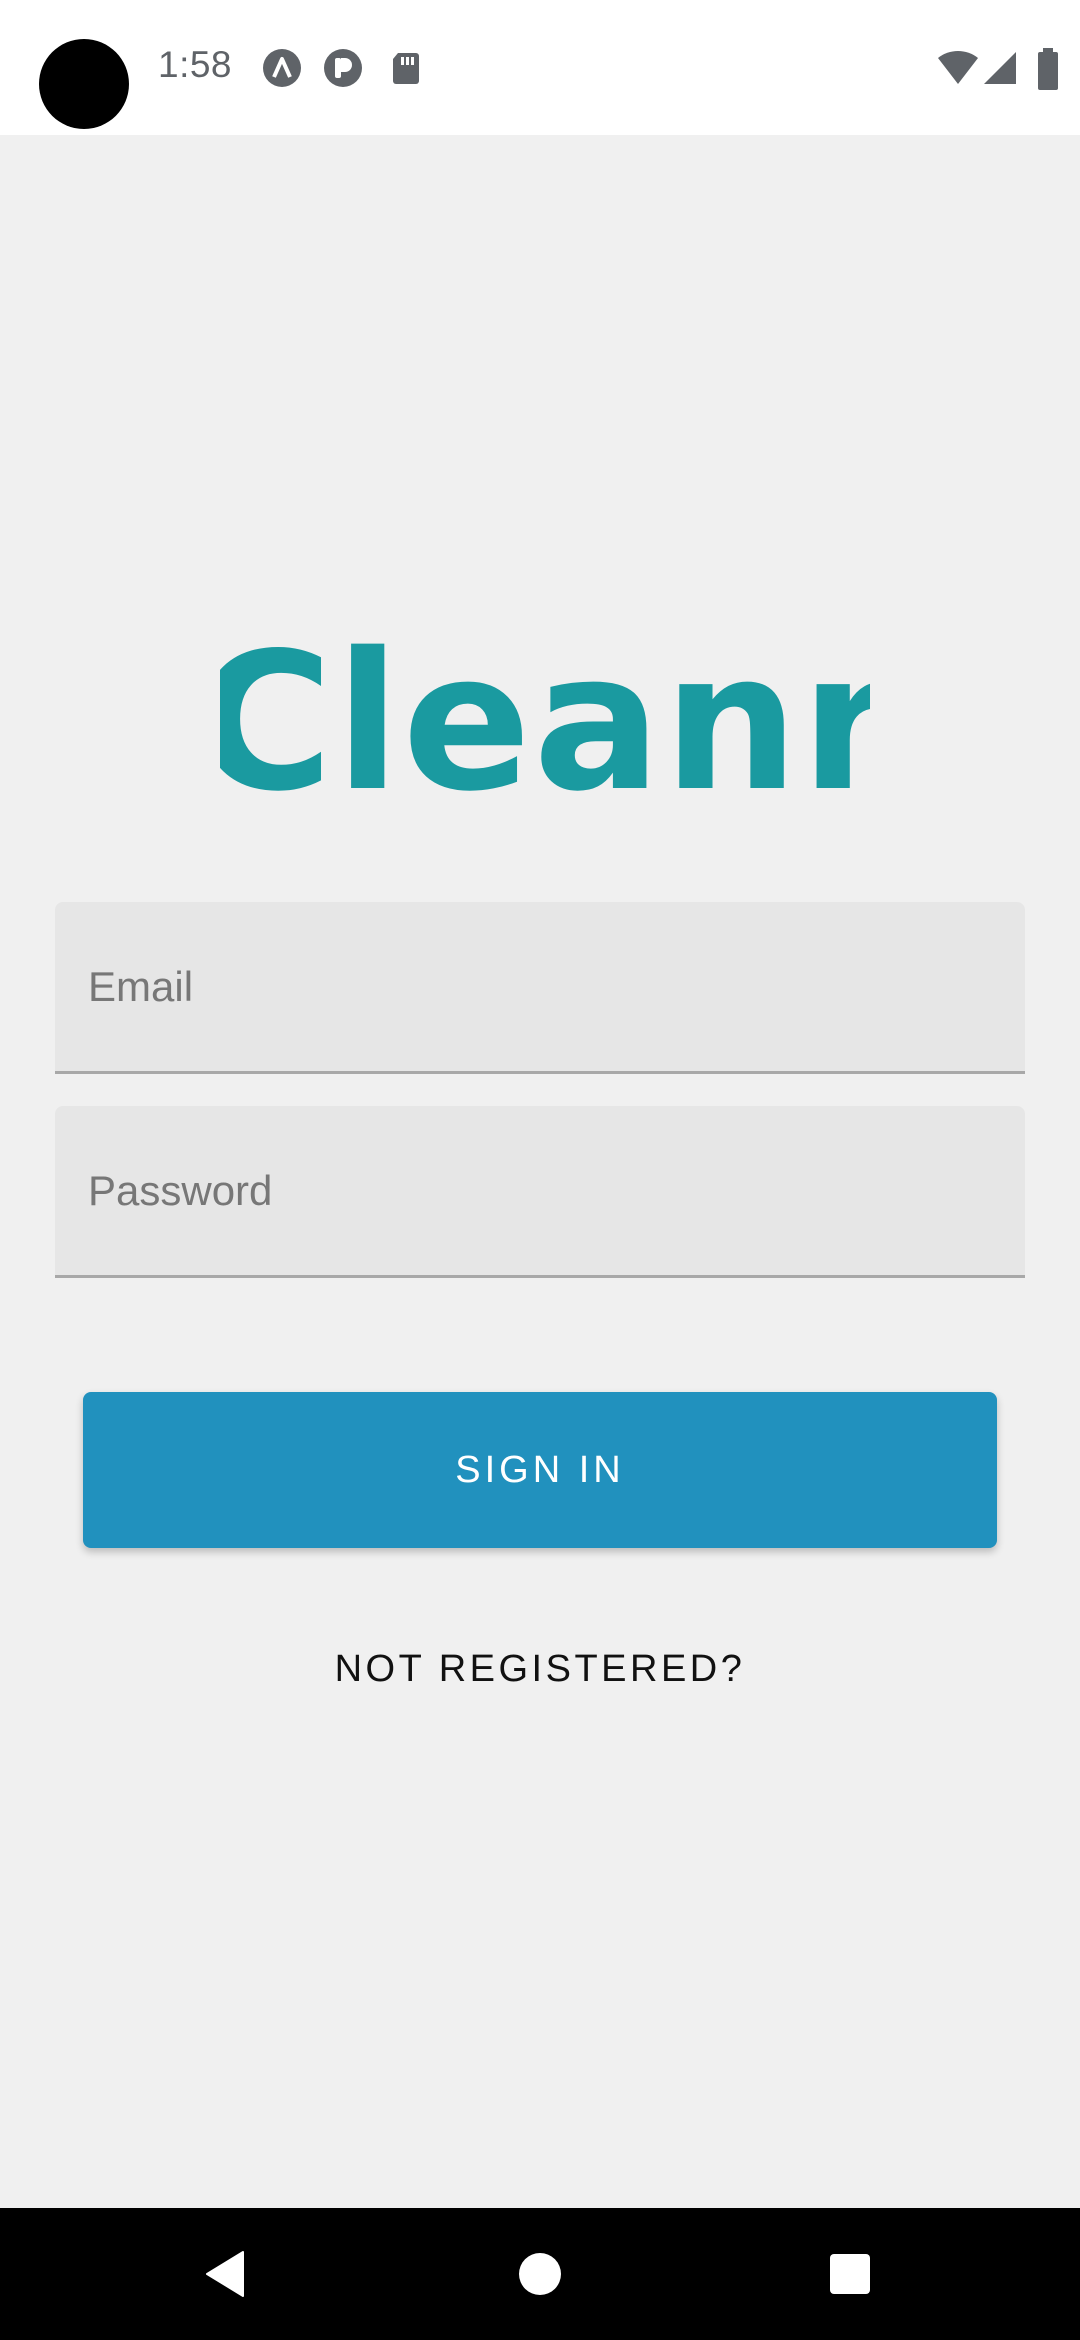  Describe the element at coordinates (540, 67) in the screenshot. I see `status-bar: 1:58` at that location.